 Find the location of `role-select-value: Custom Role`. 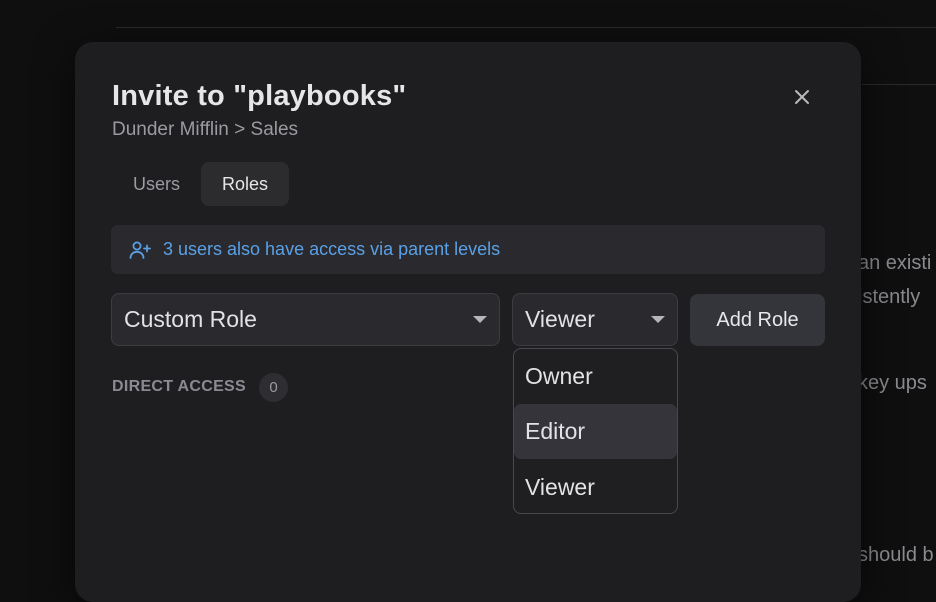

role-select-value: Custom Role is located at coordinates (190, 319).